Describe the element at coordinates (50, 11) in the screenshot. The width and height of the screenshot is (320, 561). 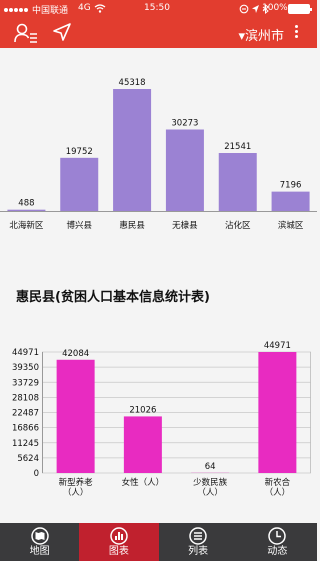
I see `carrier-name: 中国联通` at that location.